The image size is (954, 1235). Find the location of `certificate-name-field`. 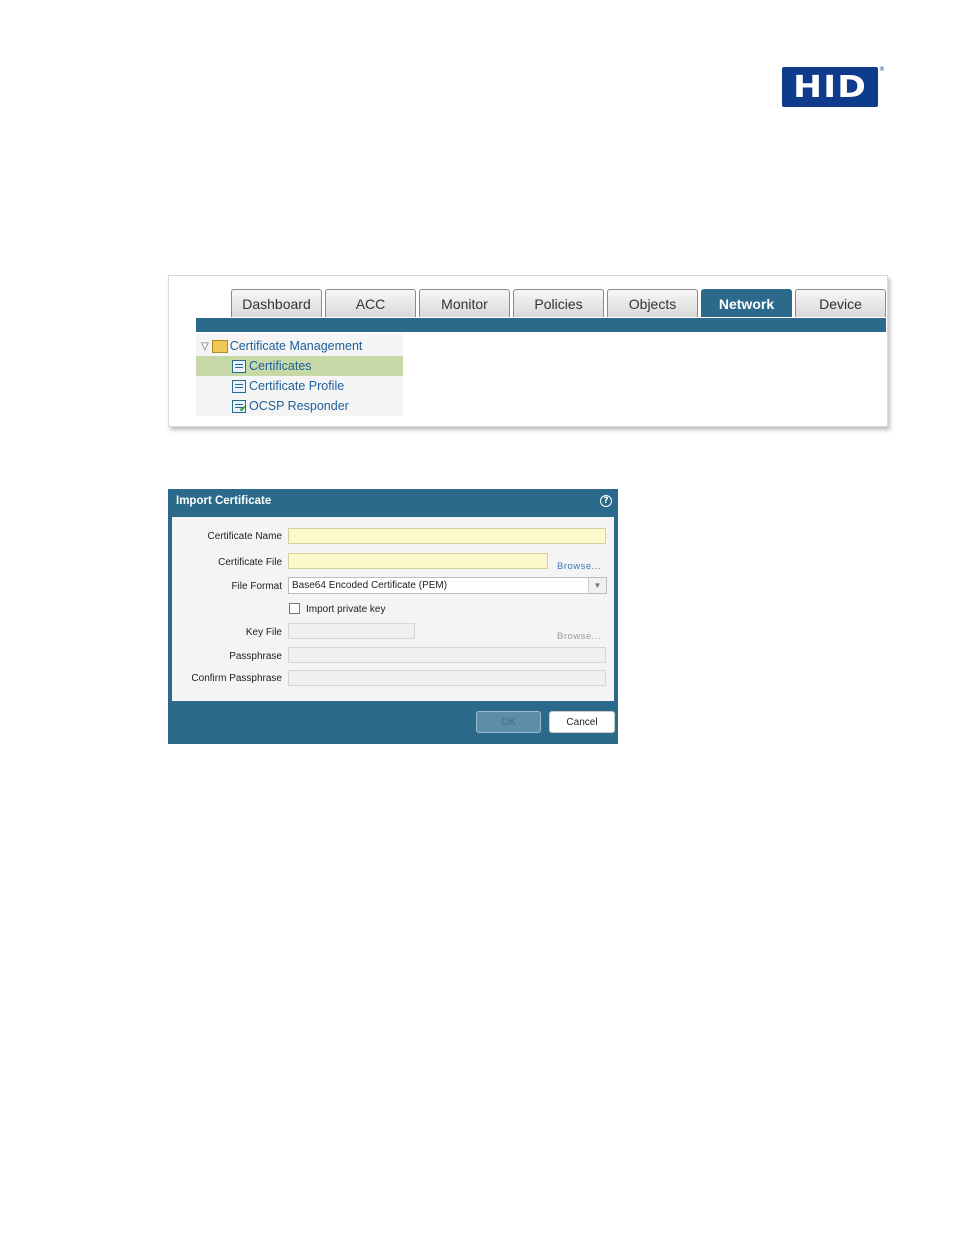

certificate-name-field is located at coordinates (447, 536).